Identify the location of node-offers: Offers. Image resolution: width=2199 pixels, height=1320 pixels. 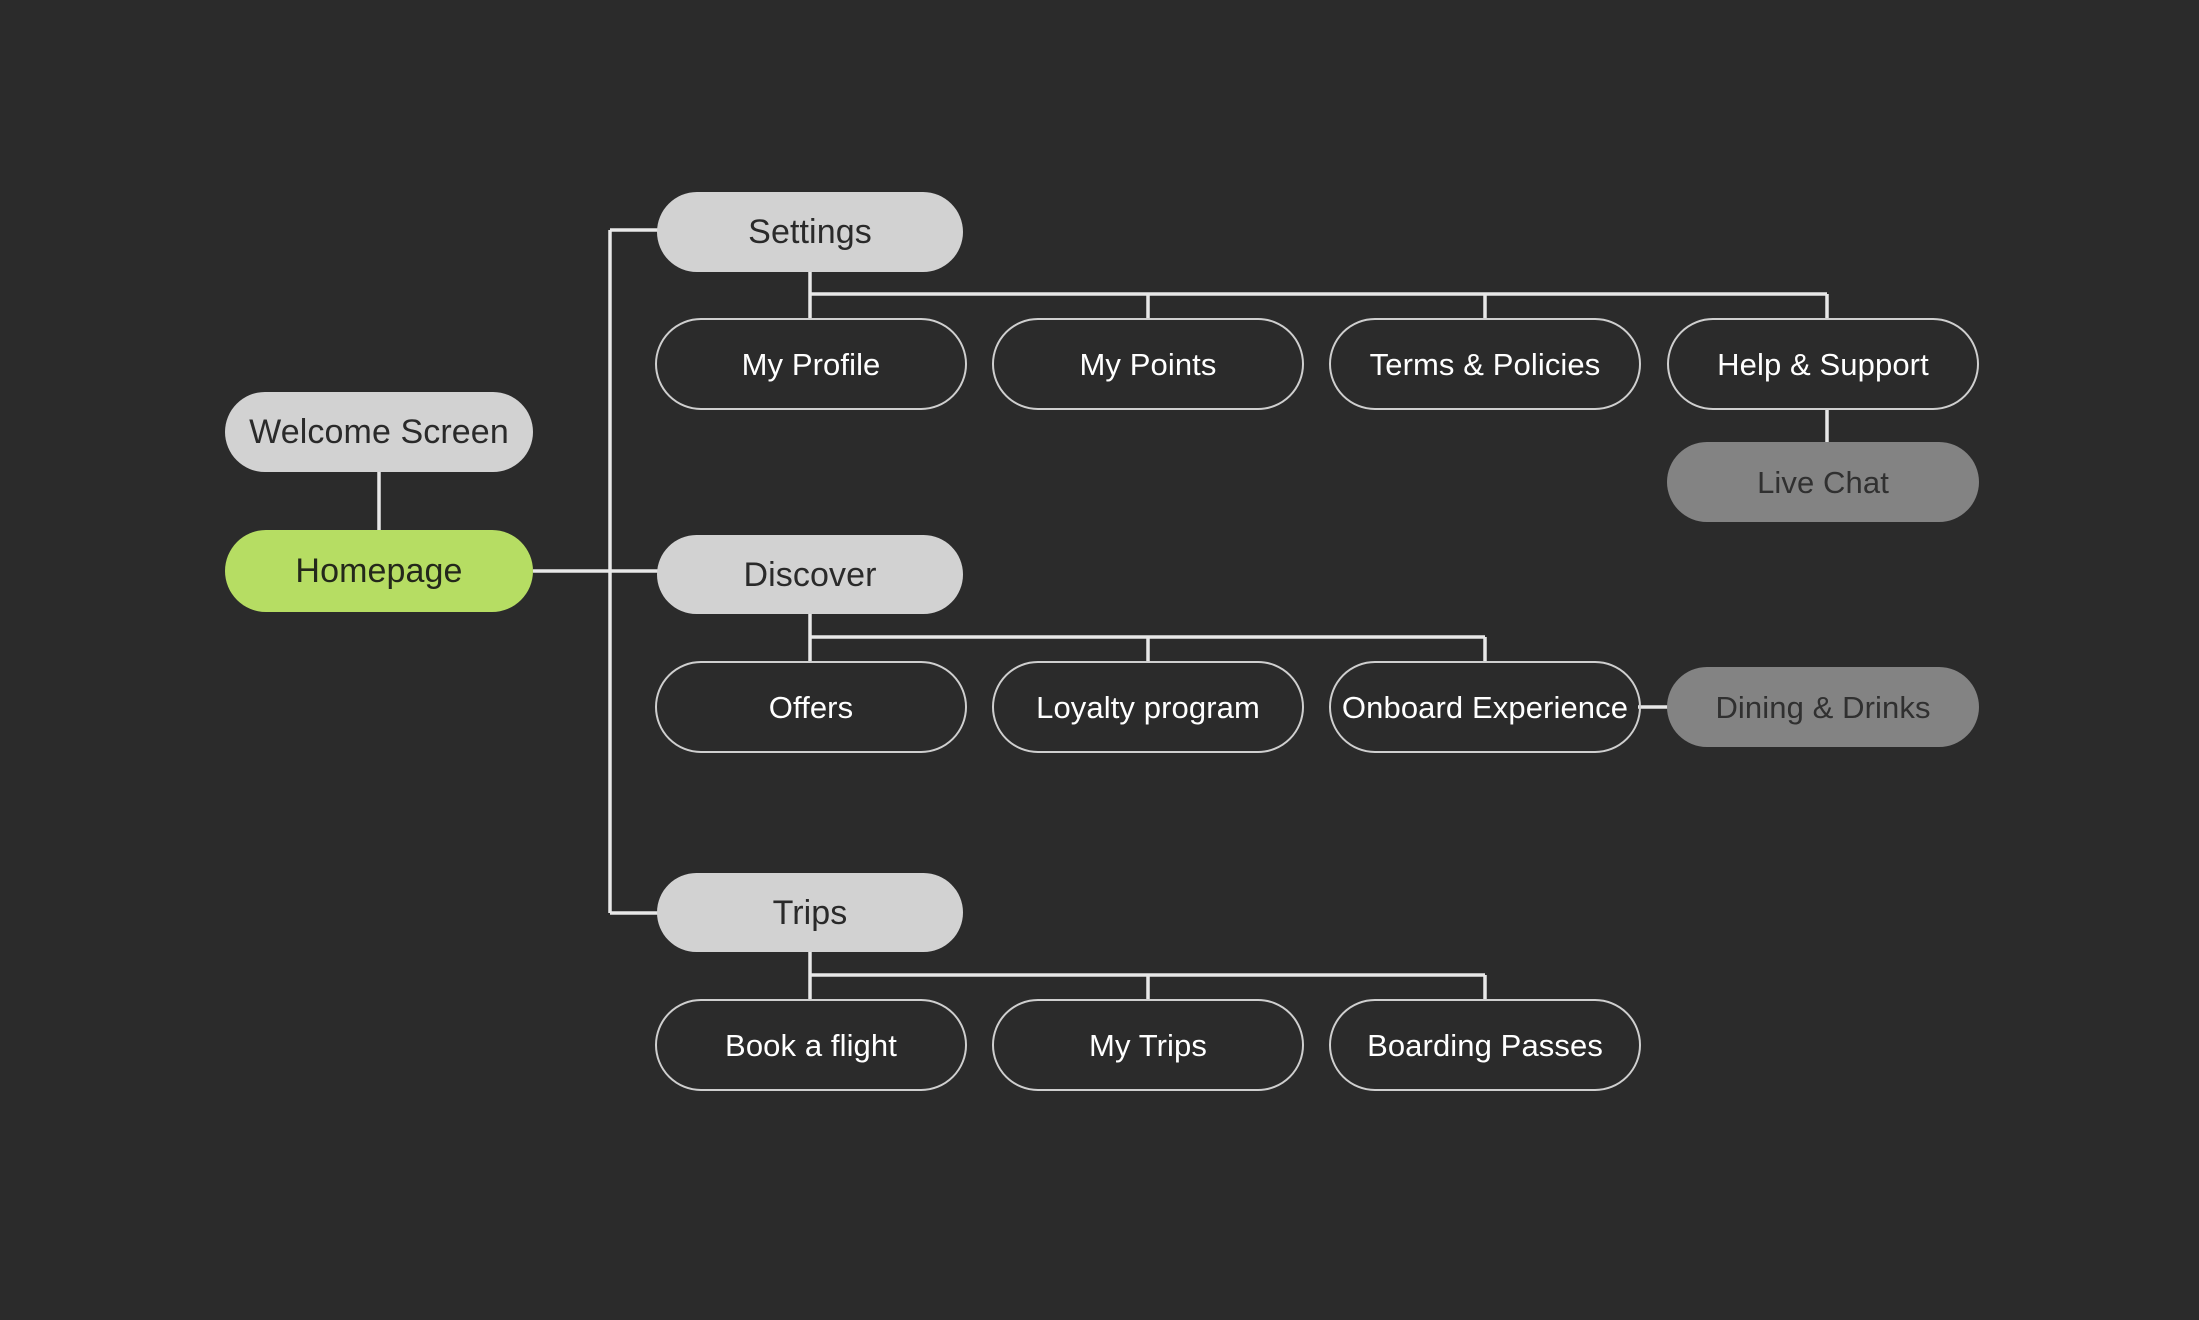
(811, 707).